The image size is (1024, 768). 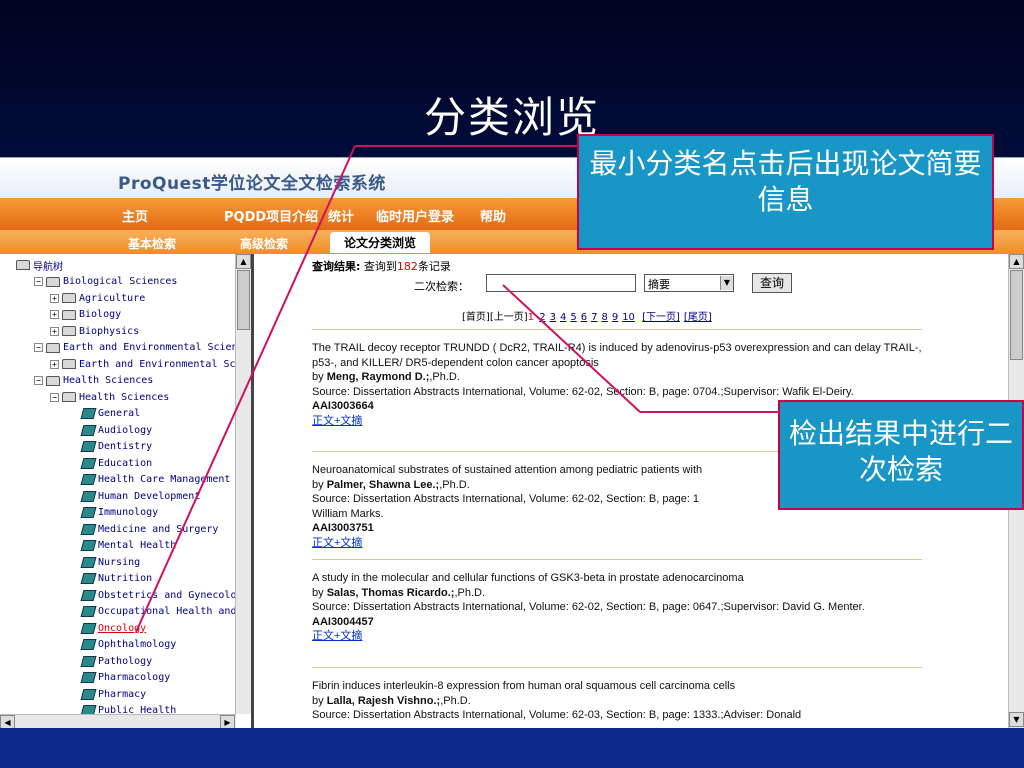 What do you see at coordinates (155, 480) in the screenshot?
I see `tree-item: Health Care Management` at bounding box center [155, 480].